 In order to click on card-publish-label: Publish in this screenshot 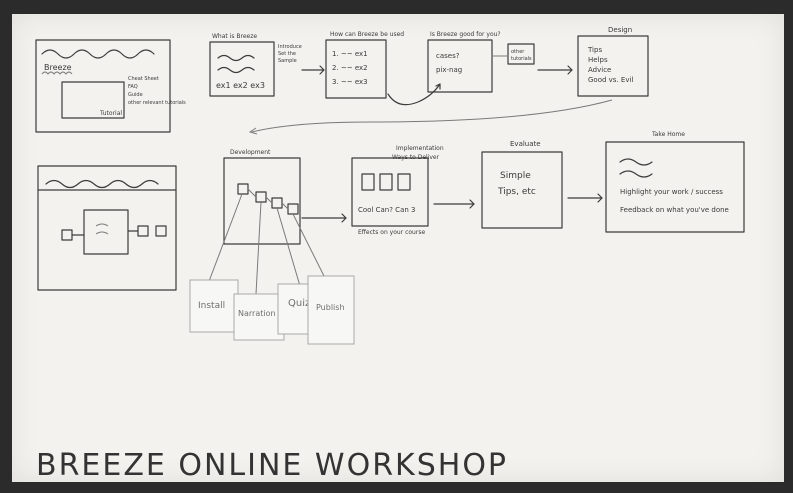, I will do `click(330, 307)`.